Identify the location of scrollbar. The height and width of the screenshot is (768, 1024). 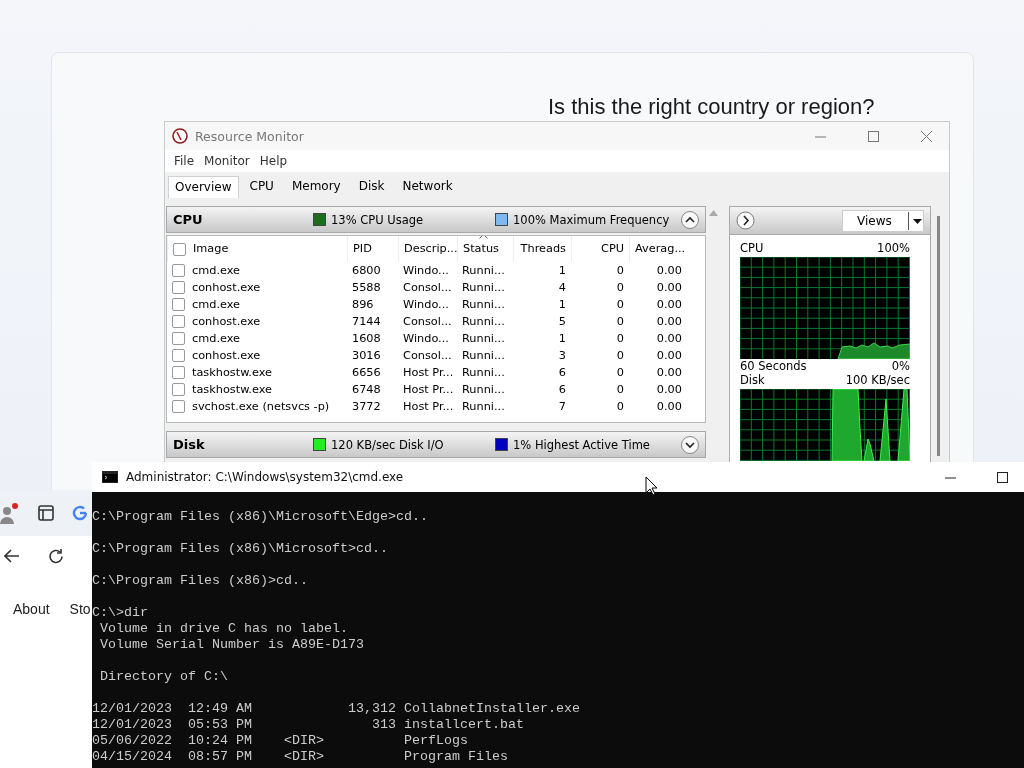
(938, 336).